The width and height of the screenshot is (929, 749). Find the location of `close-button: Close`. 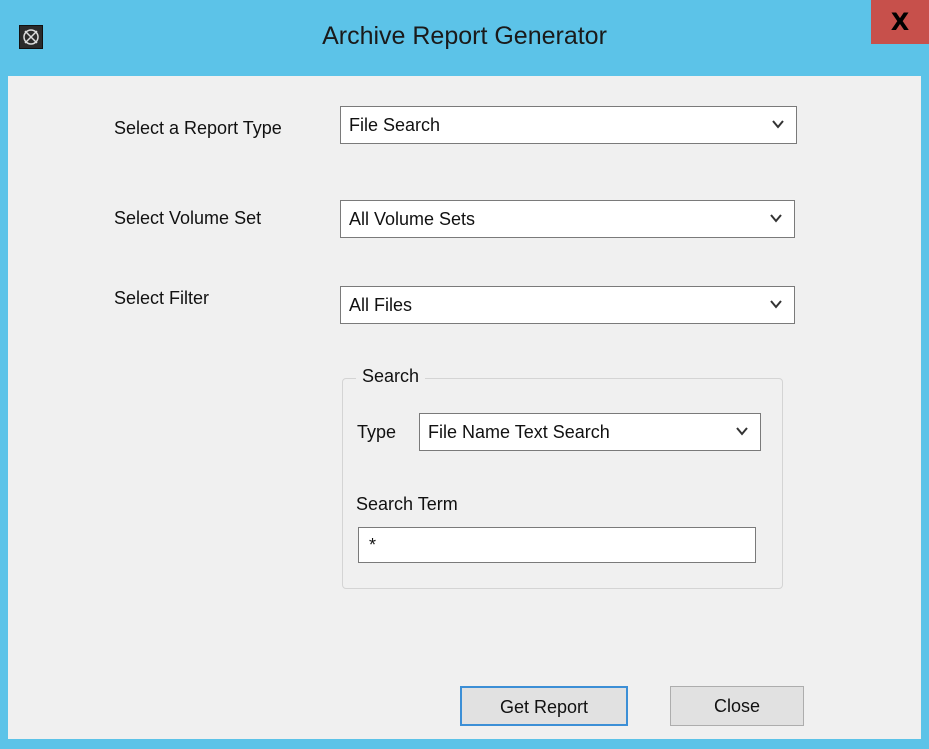

close-button: Close is located at coordinates (737, 706).